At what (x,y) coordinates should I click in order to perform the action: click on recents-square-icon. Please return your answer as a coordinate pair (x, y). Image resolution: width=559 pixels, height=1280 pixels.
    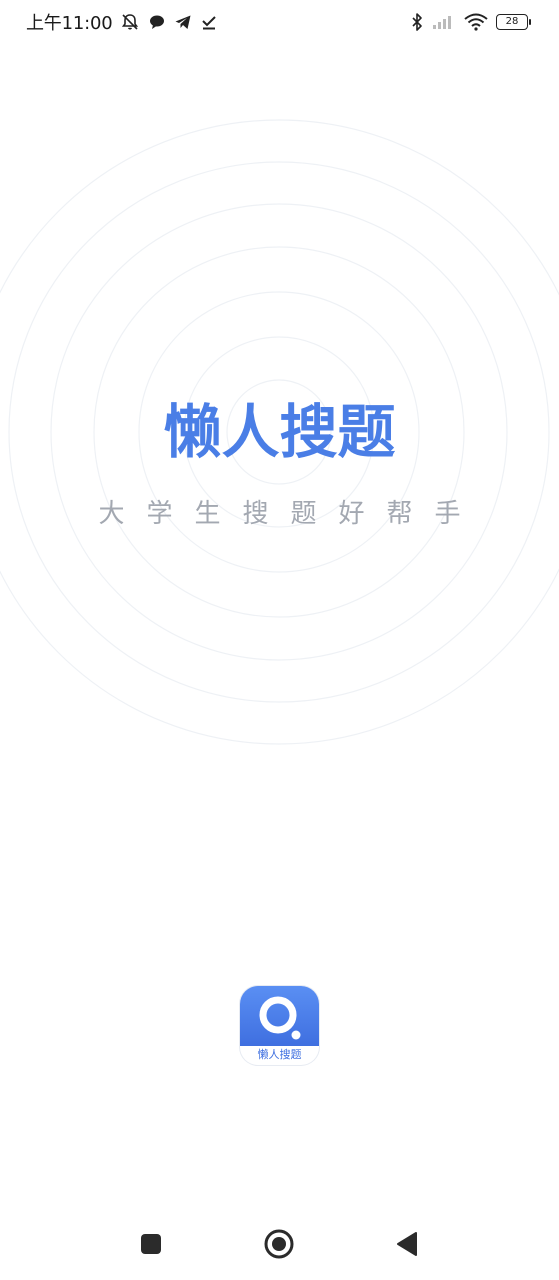
    Looking at the image, I should click on (151, 1244).